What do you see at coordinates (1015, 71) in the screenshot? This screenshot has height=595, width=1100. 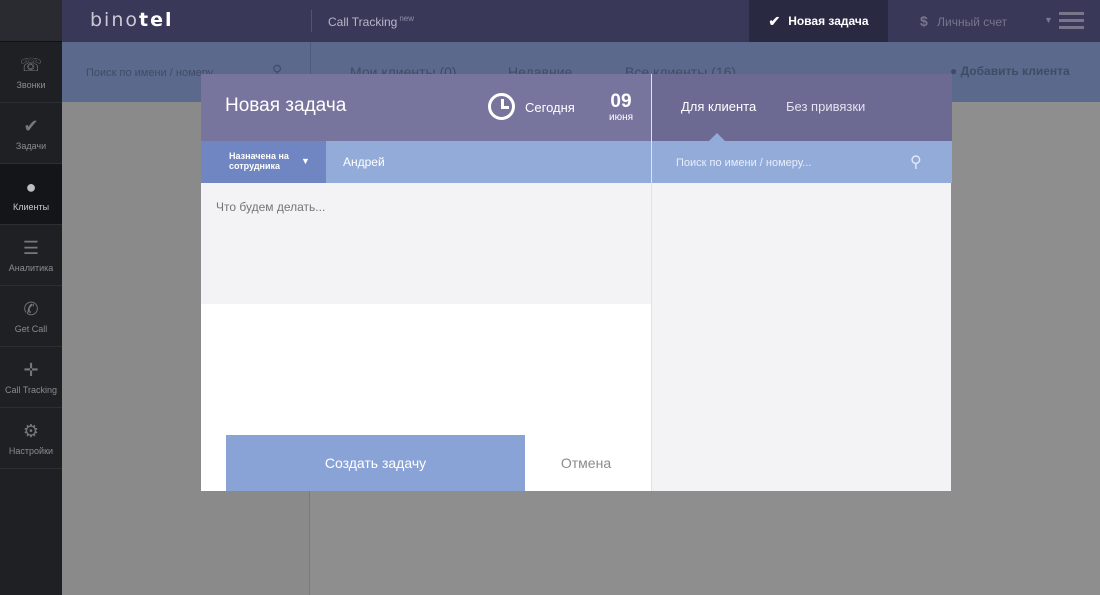 I see `add-client-label: Добавить клиента` at bounding box center [1015, 71].